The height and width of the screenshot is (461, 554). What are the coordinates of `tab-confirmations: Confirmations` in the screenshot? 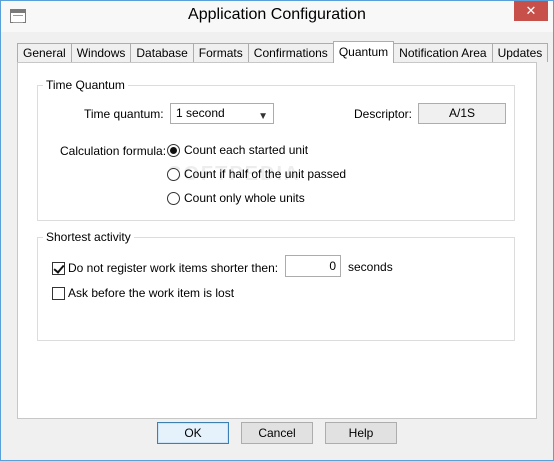 It's located at (290, 52).